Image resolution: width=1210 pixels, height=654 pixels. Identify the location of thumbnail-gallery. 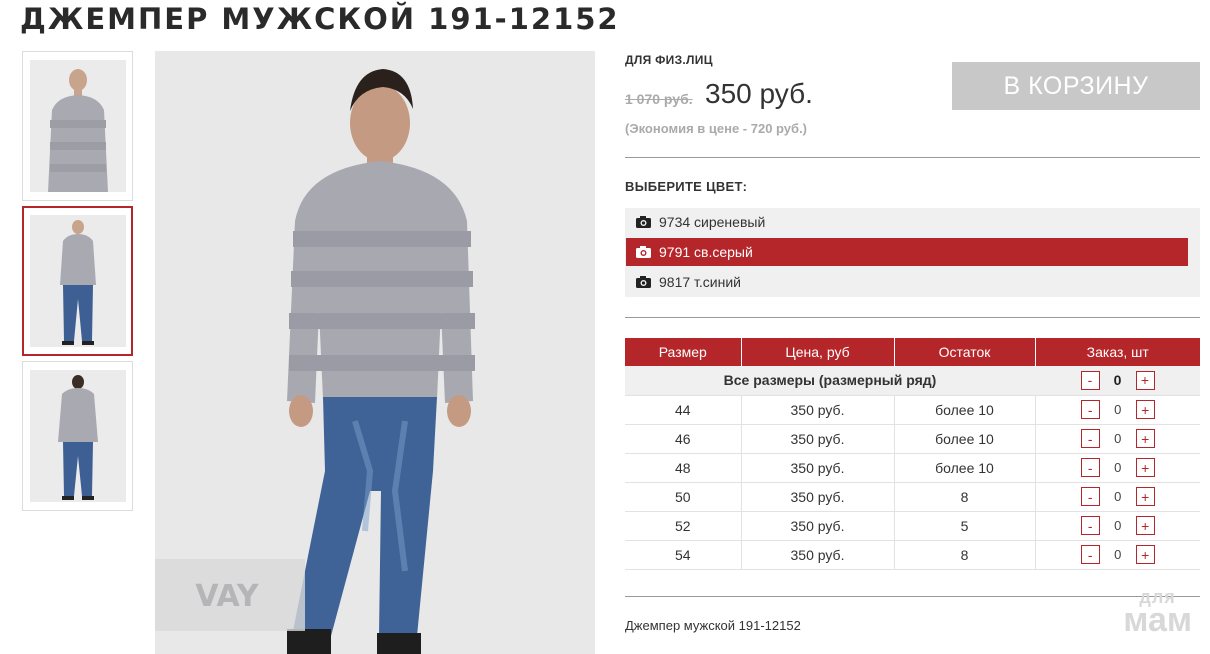
(77, 283).